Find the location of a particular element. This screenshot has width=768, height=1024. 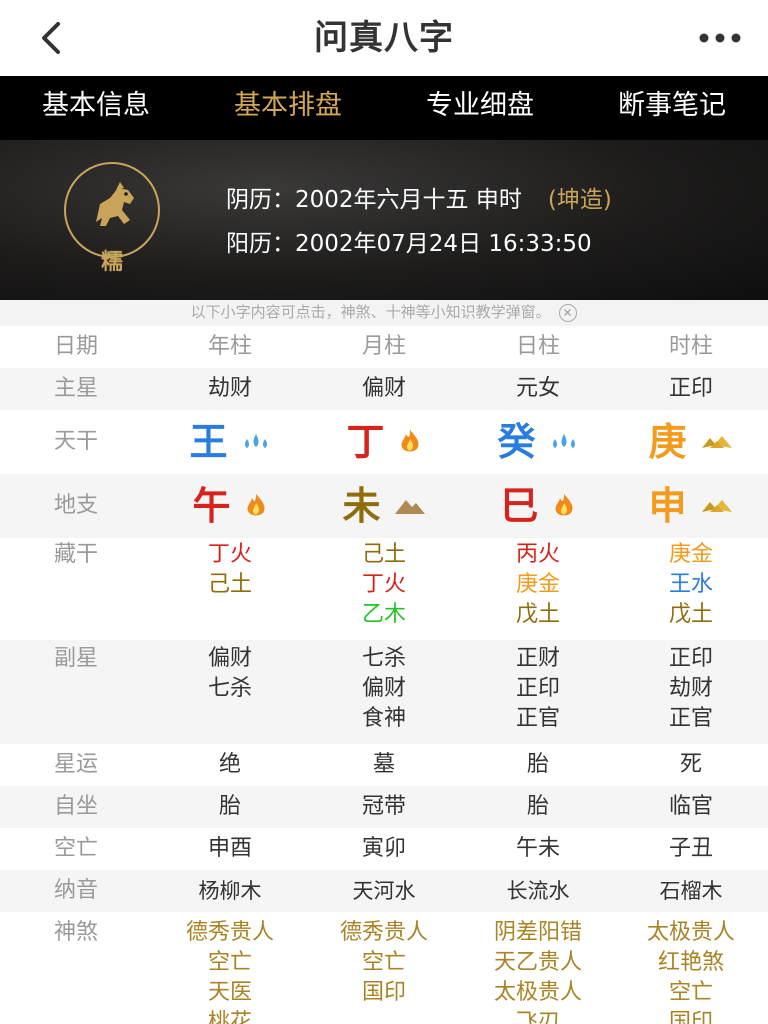

tab-professional-chart: 专业细盘 is located at coordinates (480, 108).